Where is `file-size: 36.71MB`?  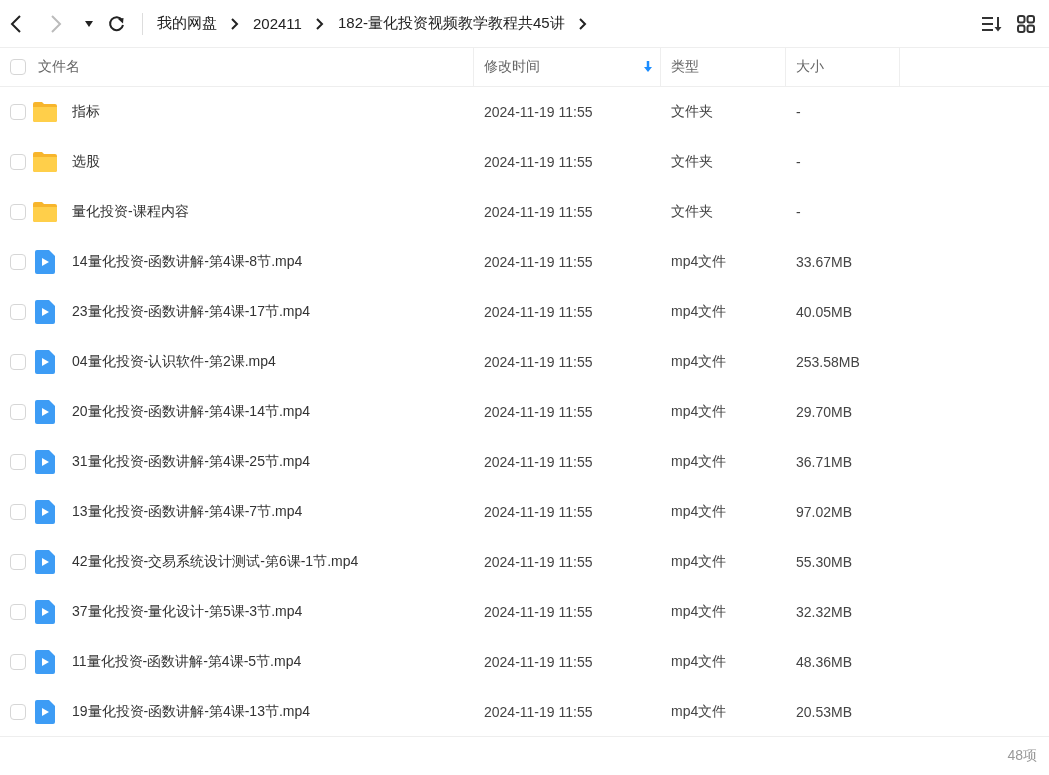 file-size: 36.71MB is located at coordinates (824, 462).